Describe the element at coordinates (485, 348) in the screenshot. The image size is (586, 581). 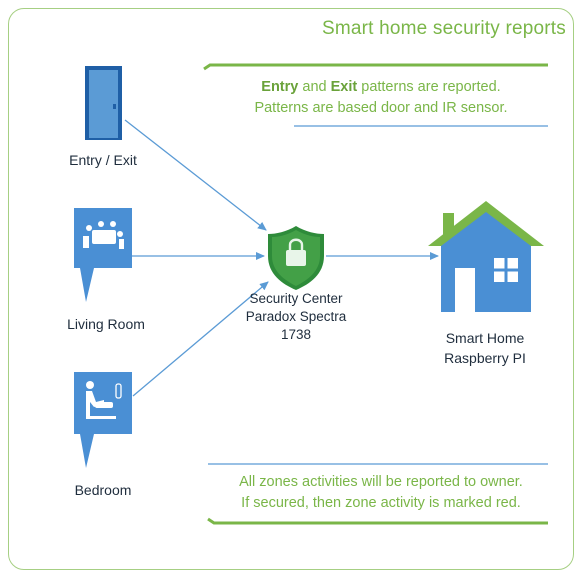
I see `label-smart-home: Smart Home Raspberry PI` at that location.